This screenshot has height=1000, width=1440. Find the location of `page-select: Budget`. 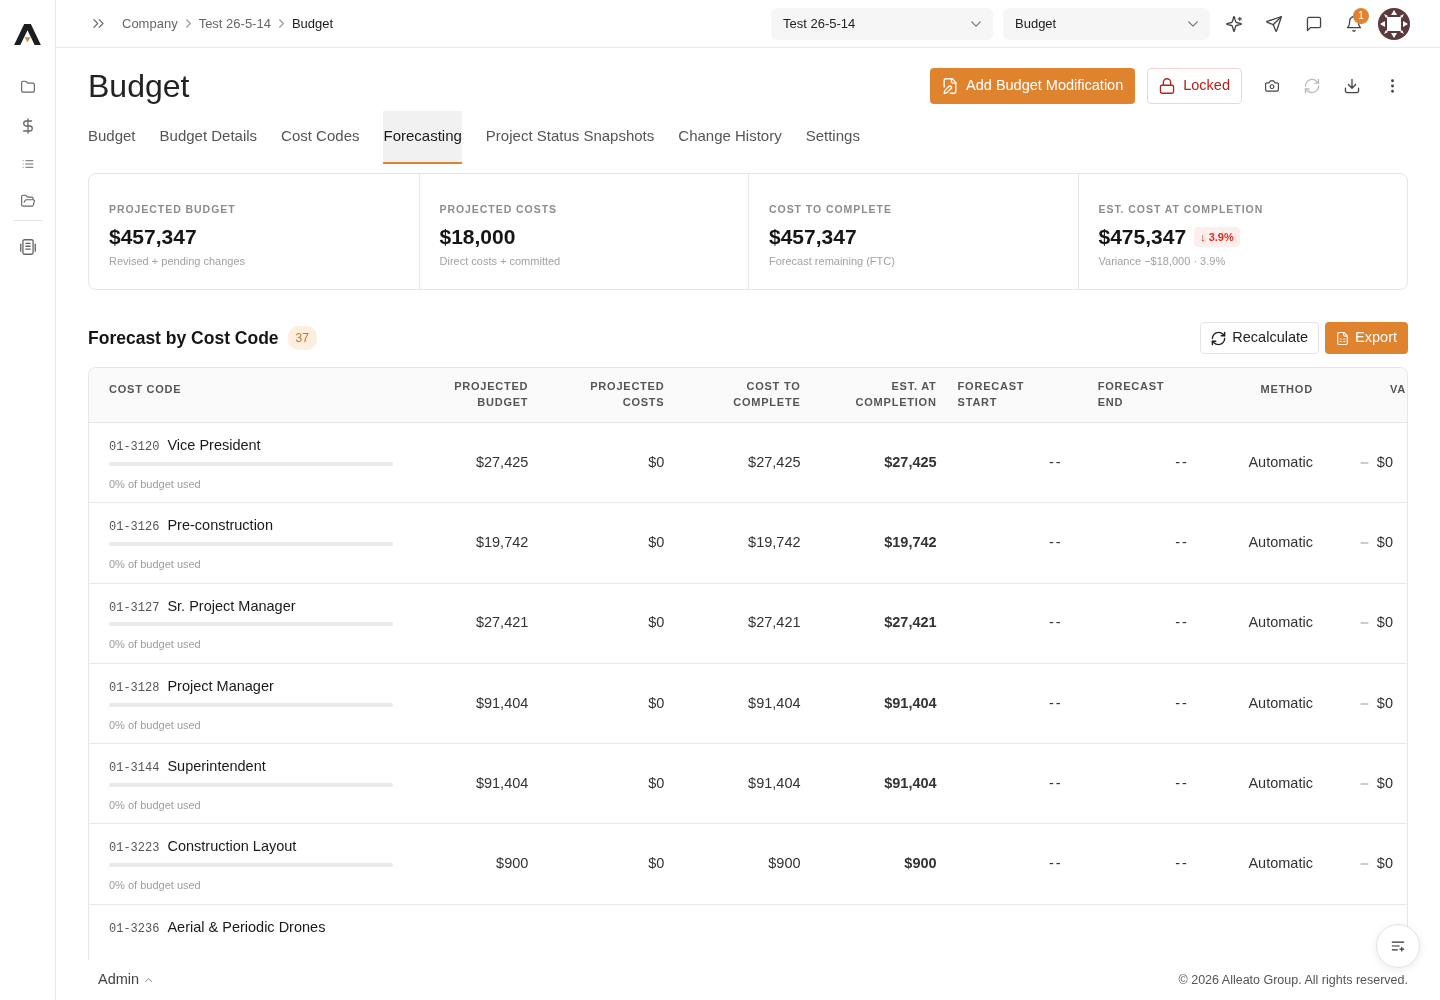

page-select: Budget is located at coordinates (1106, 23).